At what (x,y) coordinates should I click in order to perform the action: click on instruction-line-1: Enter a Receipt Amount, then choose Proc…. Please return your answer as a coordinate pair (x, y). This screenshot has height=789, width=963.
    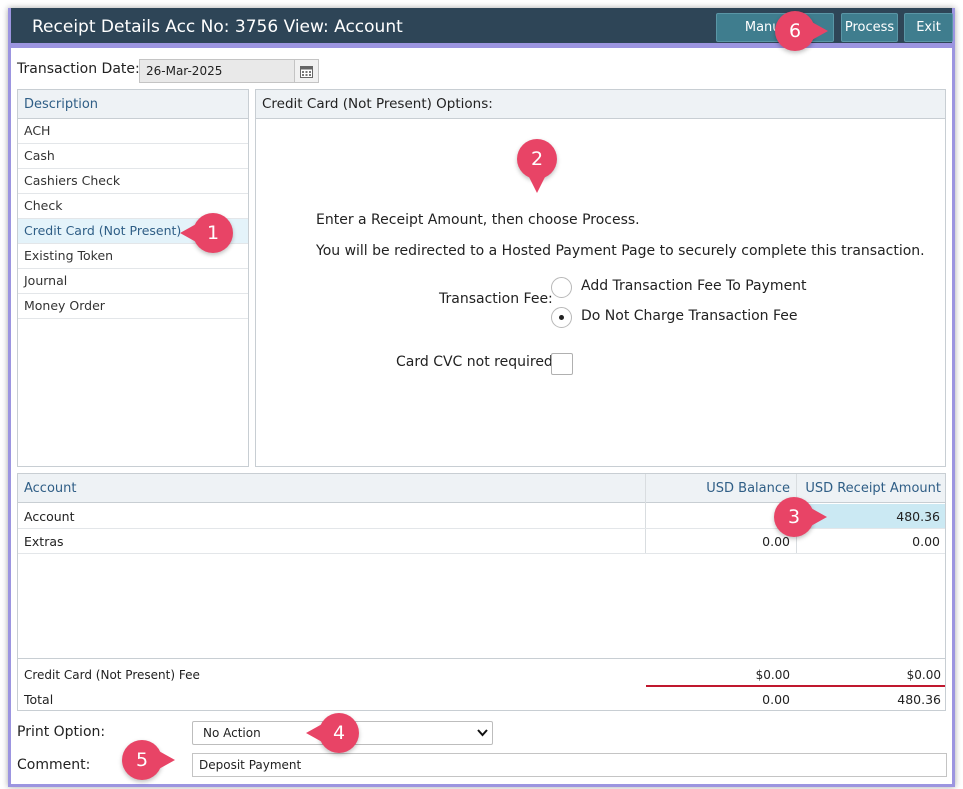
    Looking at the image, I should click on (478, 220).